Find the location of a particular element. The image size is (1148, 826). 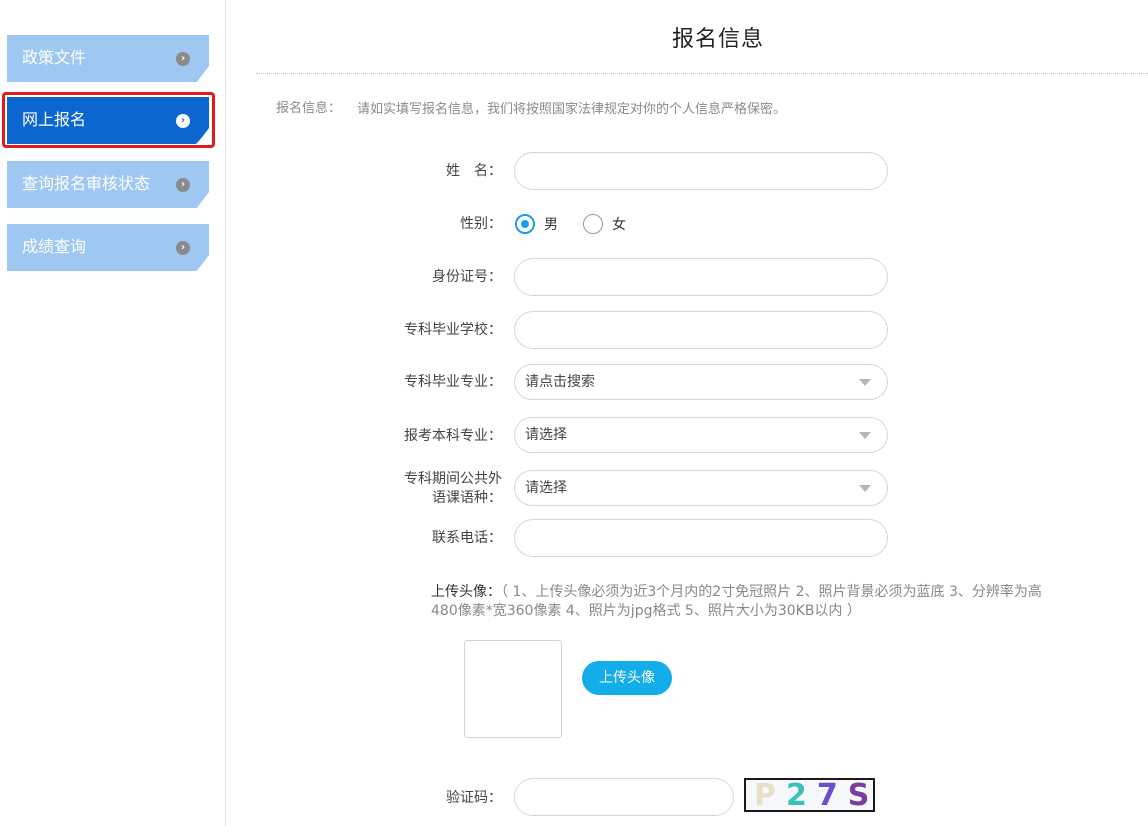

foreign-language-label-line2: 语课语种： is located at coordinates (467, 498).